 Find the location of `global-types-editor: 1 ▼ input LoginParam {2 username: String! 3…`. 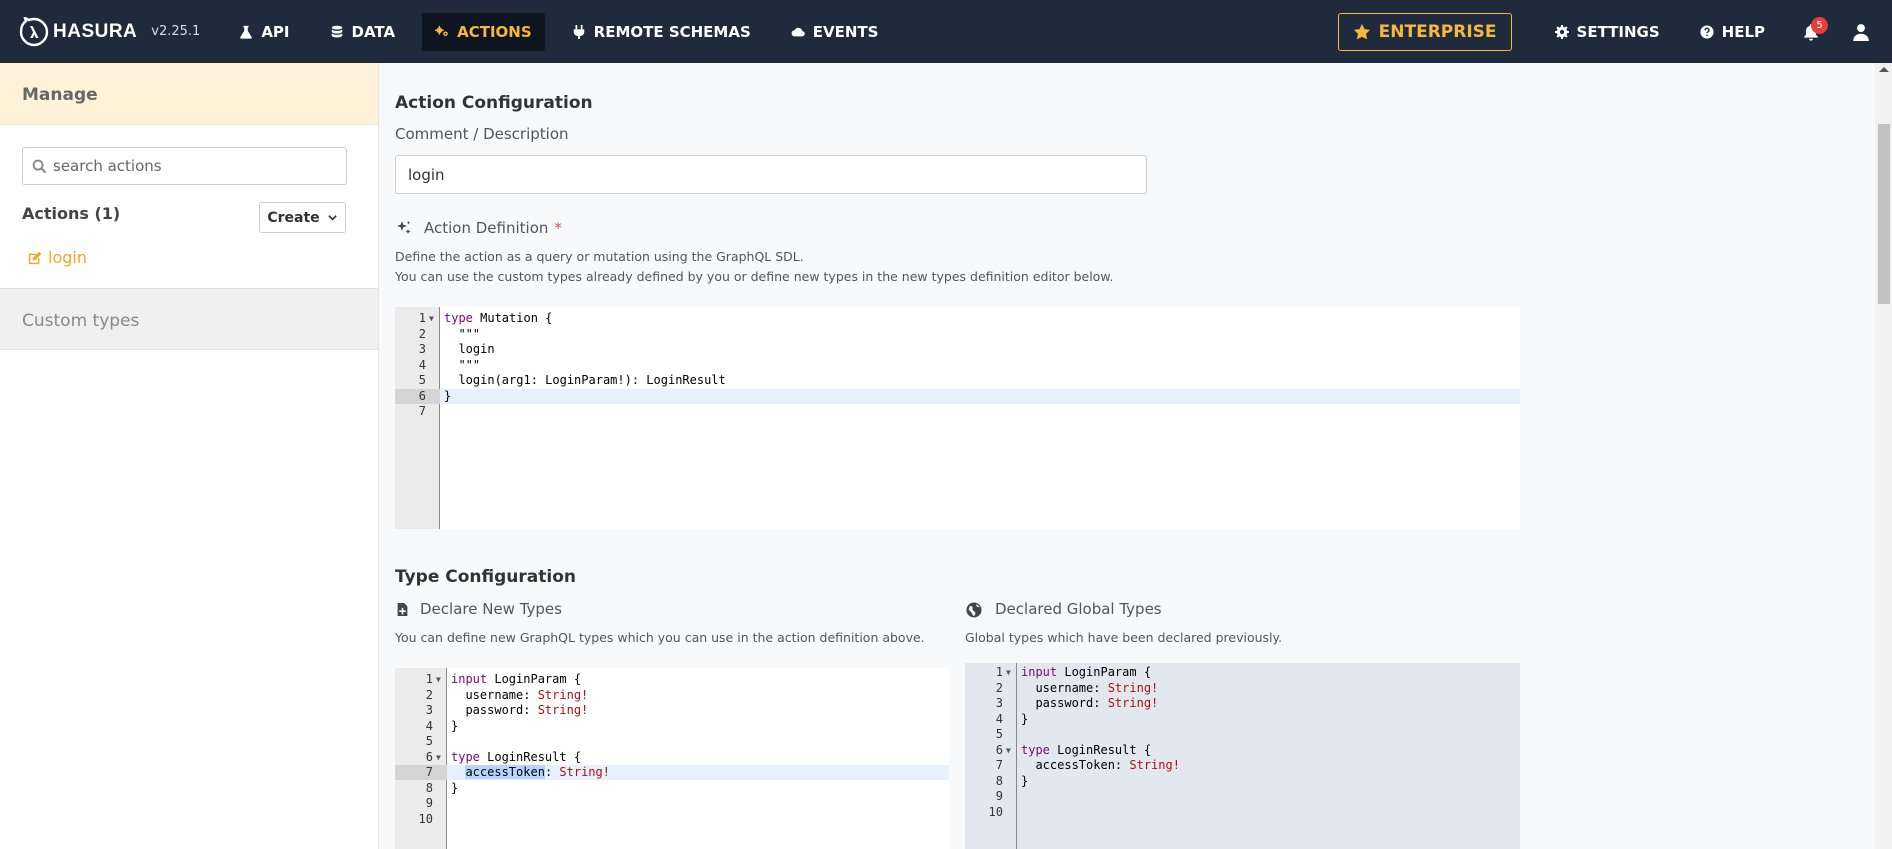

global-types-editor: 1 ▼ input LoginParam {2 username: String! 3… is located at coordinates (1242, 756).